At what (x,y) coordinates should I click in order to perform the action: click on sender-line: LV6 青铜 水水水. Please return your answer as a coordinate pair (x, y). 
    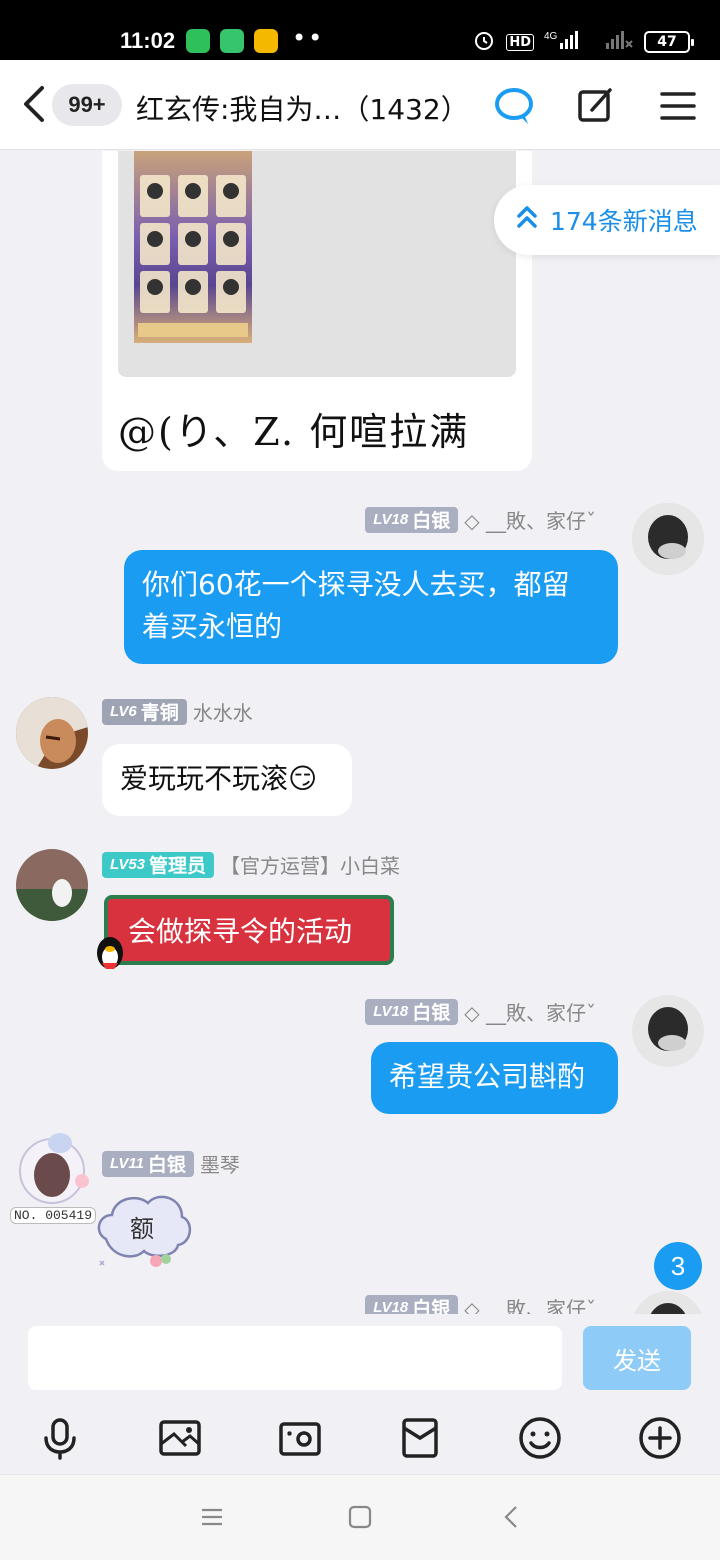
    Looking at the image, I should click on (177, 711).